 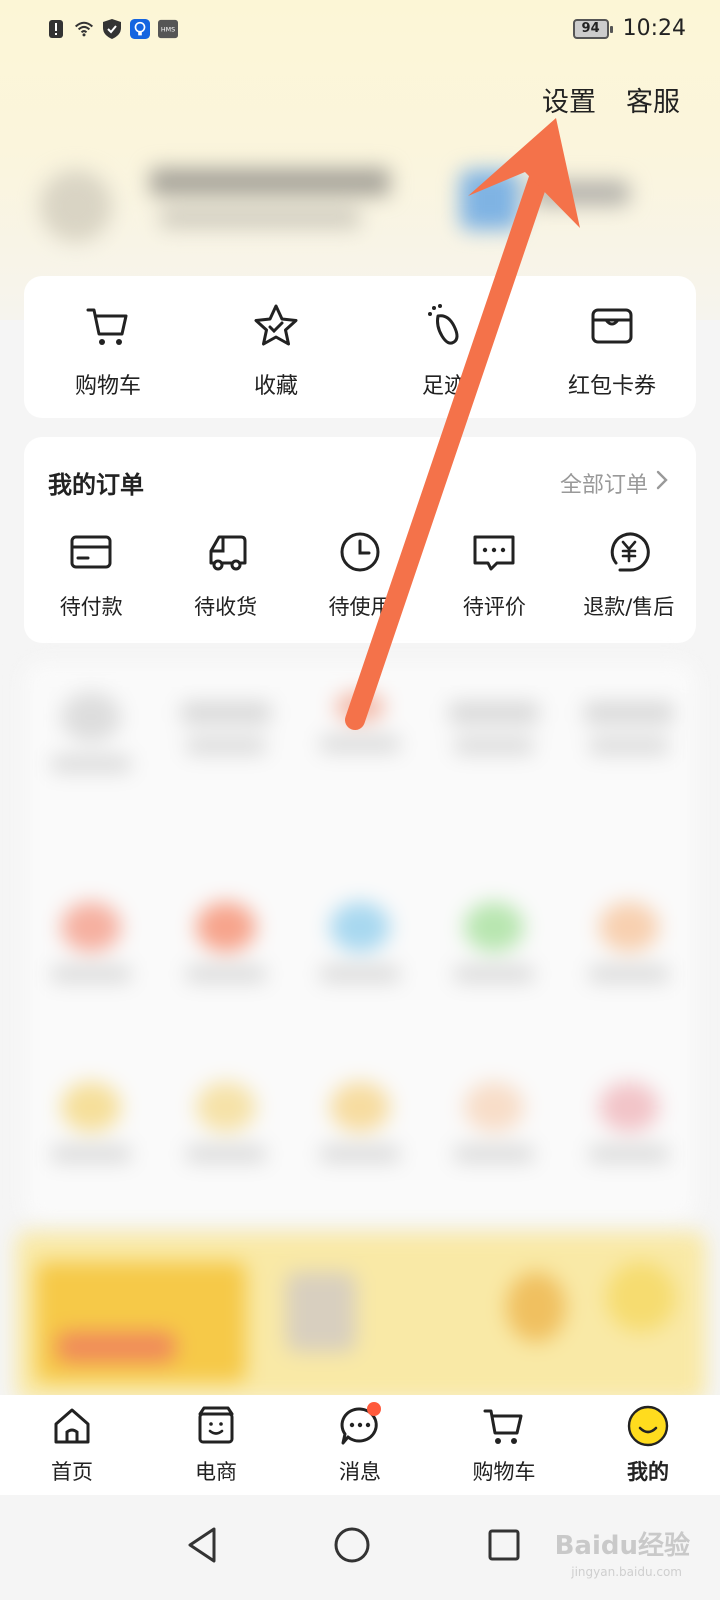 I want to click on watermark-logo: Baidu经验, so click(x=622, y=1546).